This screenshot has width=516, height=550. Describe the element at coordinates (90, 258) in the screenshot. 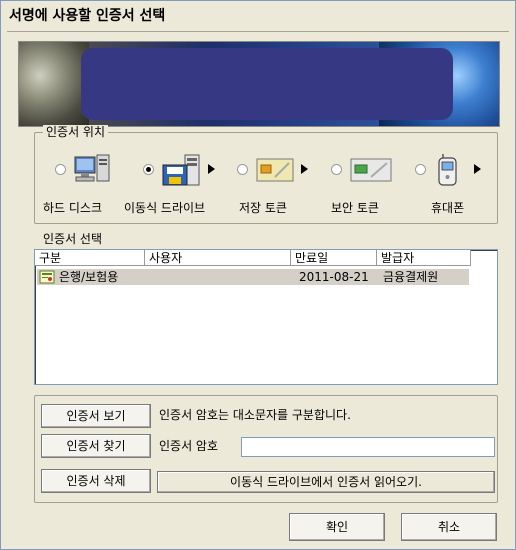

I see `column-header-type: 구분` at that location.